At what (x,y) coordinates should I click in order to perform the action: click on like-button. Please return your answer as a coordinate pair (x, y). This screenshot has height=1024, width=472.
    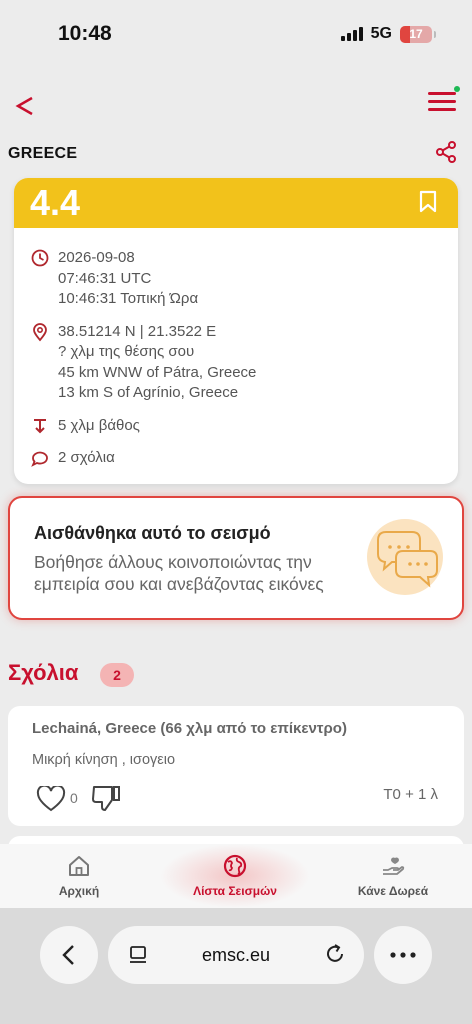
    Looking at the image, I should click on (51, 798).